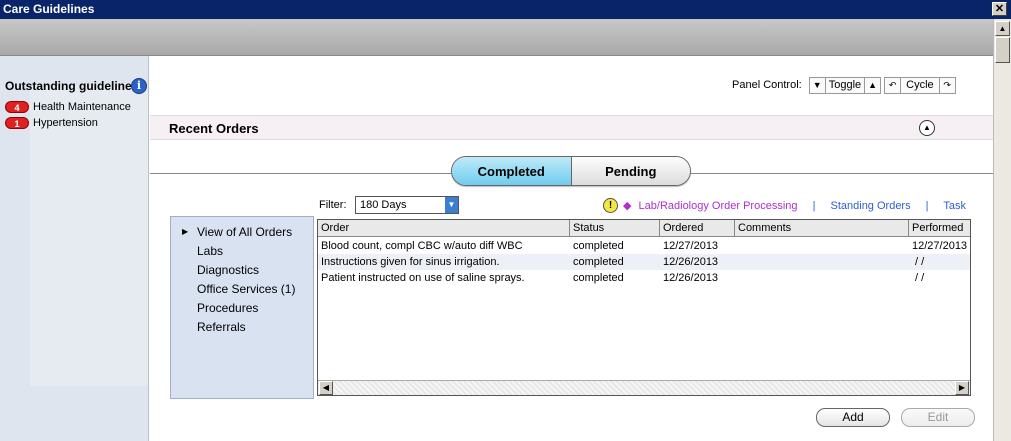  What do you see at coordinates (571, 127) in the screenshot?
I see `recent-orders-header: Recent Orders ▲` at bounding box center [571, 127].